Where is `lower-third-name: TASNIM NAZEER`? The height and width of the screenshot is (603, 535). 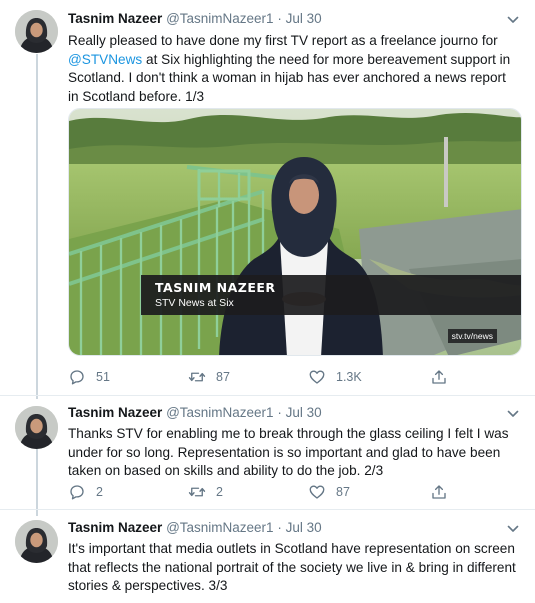
lower-third-name: TASNIM NAZEER is located at coordinates (215, 287).